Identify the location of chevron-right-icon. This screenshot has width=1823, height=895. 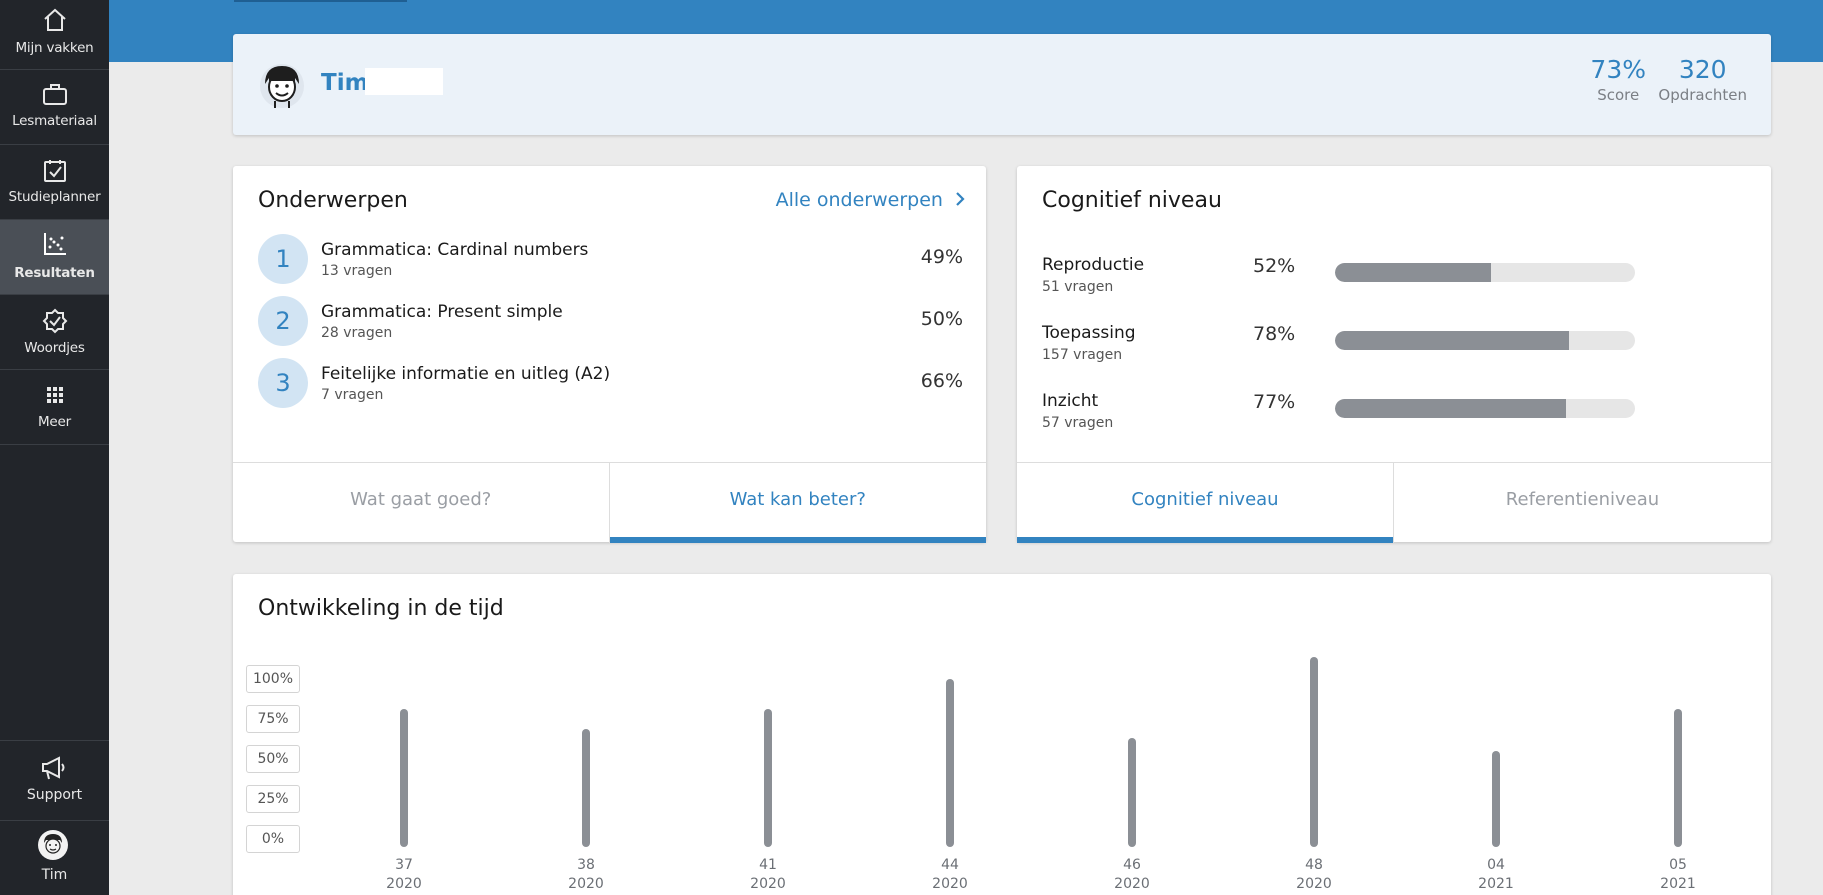
(960, 199).